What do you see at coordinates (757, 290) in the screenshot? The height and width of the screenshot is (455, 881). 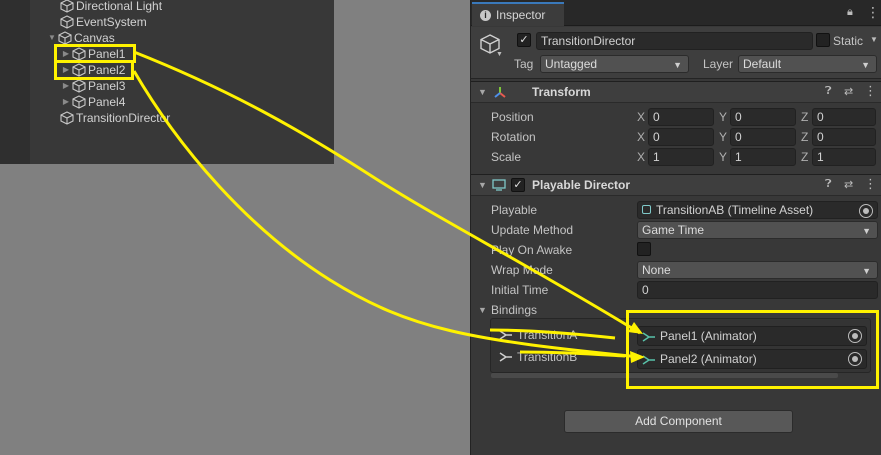 I see `initial-time-field: 0` at bounding box center [757, 290].